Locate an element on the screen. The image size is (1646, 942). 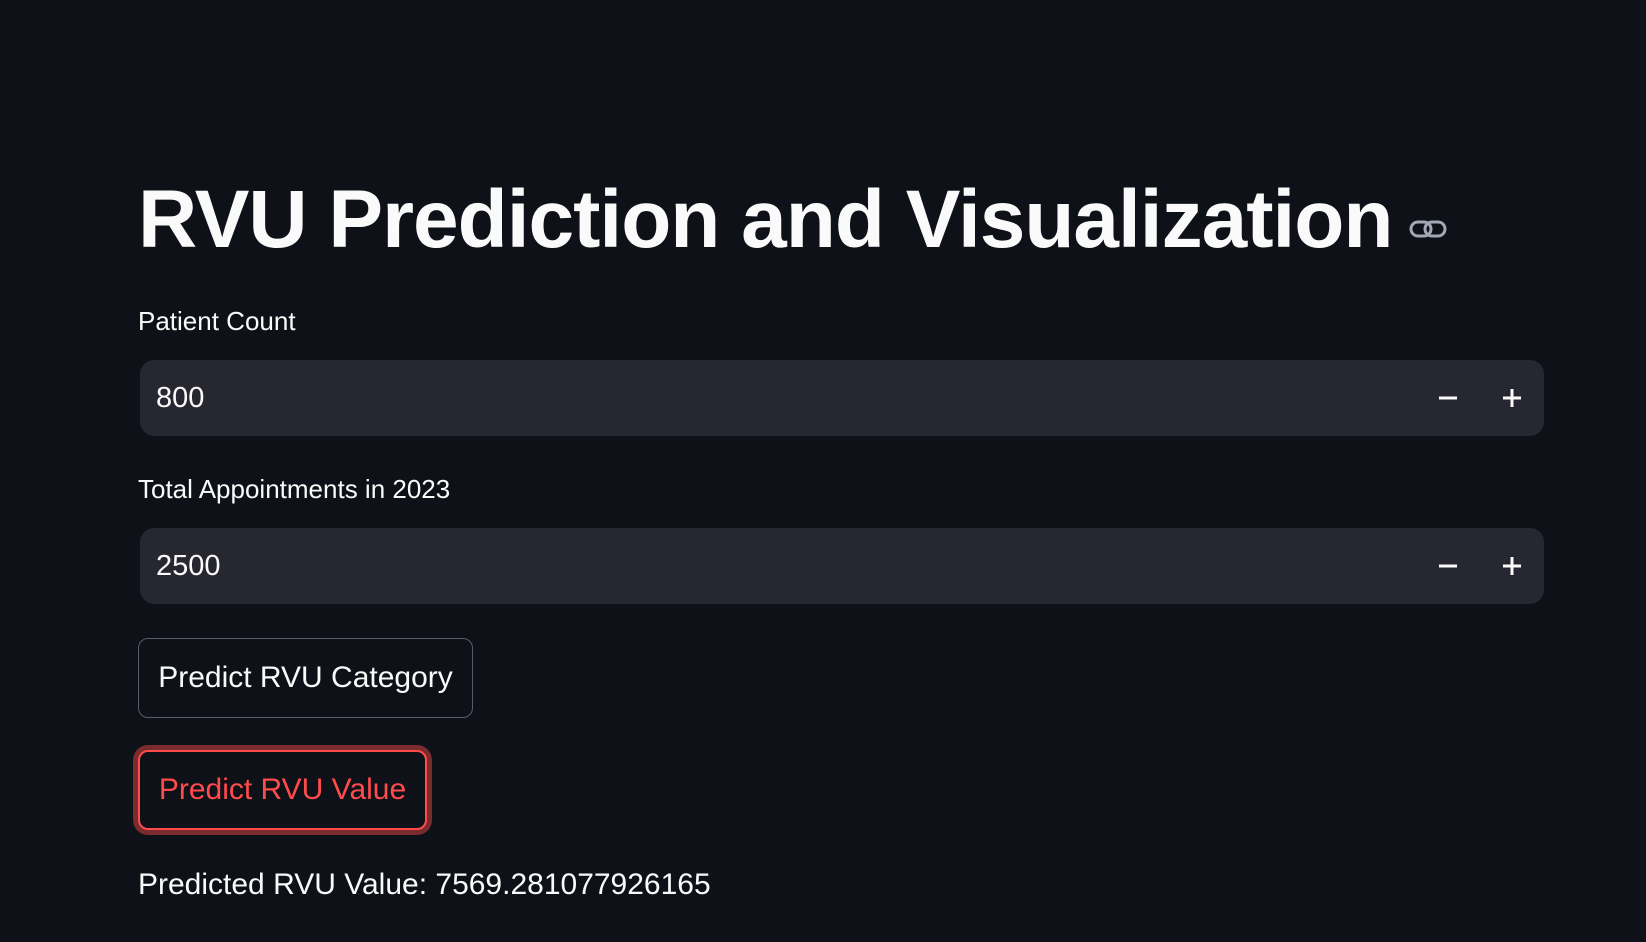
patient-count-label: Patient Count is located at coordinates (217, 321).